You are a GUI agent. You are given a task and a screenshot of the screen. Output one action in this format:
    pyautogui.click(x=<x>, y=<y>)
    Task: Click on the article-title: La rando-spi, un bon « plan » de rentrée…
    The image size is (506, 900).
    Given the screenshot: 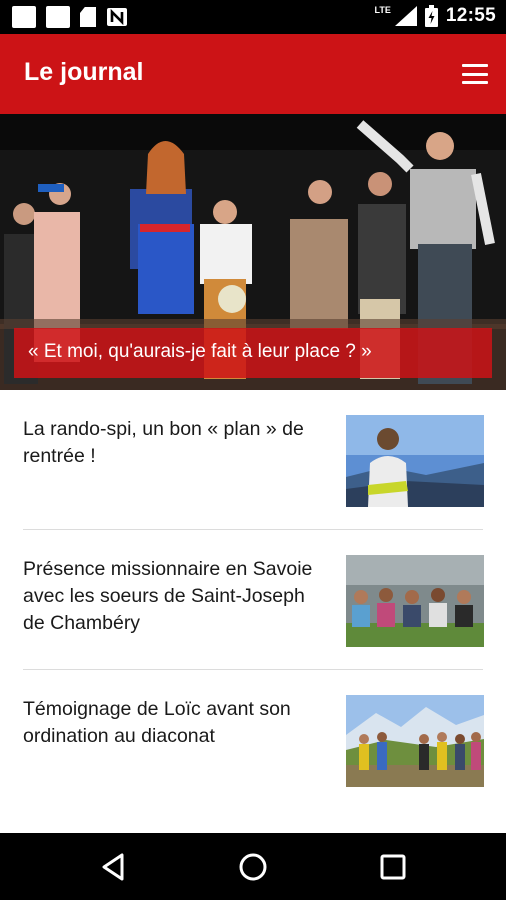 What is the action you would take?
    pyautogui.click(x=163, y=442)
    